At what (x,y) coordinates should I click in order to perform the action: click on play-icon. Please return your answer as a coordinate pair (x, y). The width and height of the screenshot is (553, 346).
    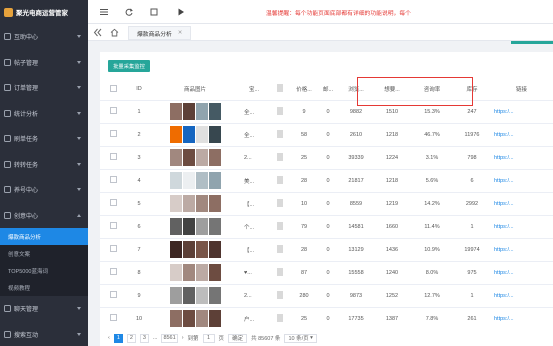
    Looking at the image, I should click on (181, 12).